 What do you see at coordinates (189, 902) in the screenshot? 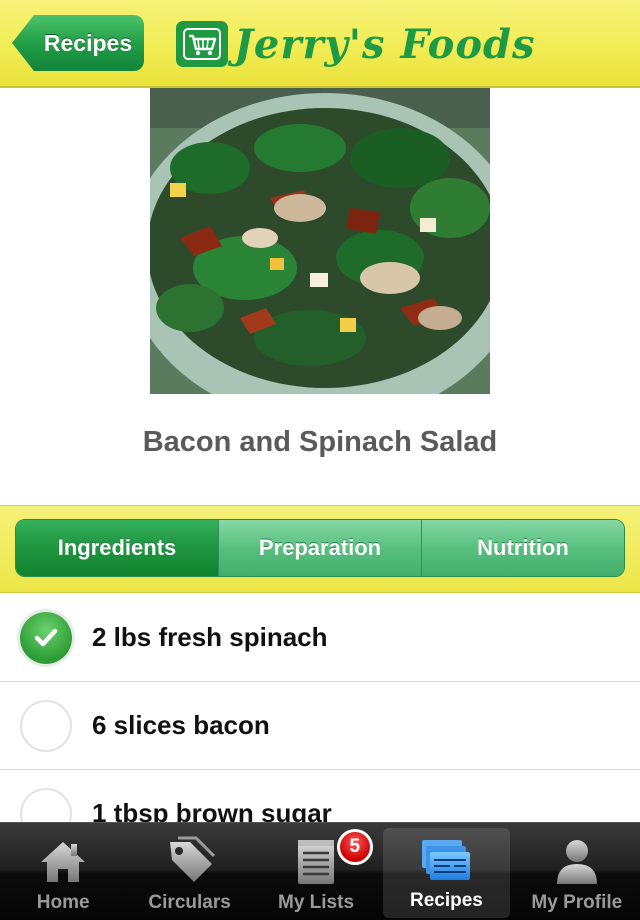
I see `tab-label: Circulars` at bounding box center [189, 902].